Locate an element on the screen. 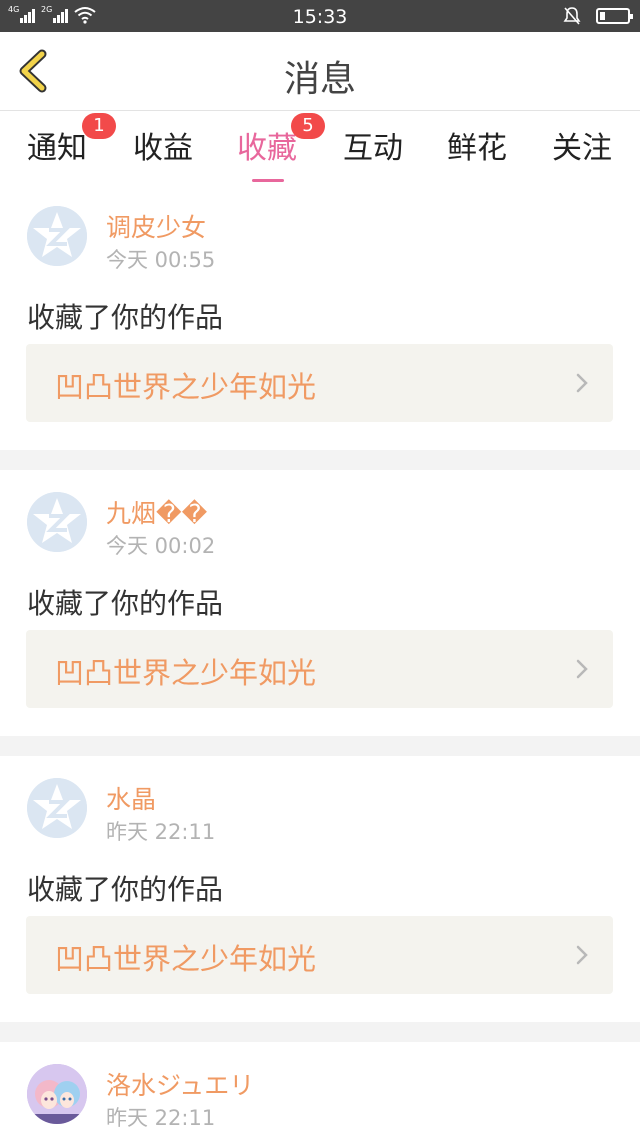 The height and width of the screenshot is (1138, 640). status-bar: 4G 2G 15:33 is located at coordinates (320, 16).